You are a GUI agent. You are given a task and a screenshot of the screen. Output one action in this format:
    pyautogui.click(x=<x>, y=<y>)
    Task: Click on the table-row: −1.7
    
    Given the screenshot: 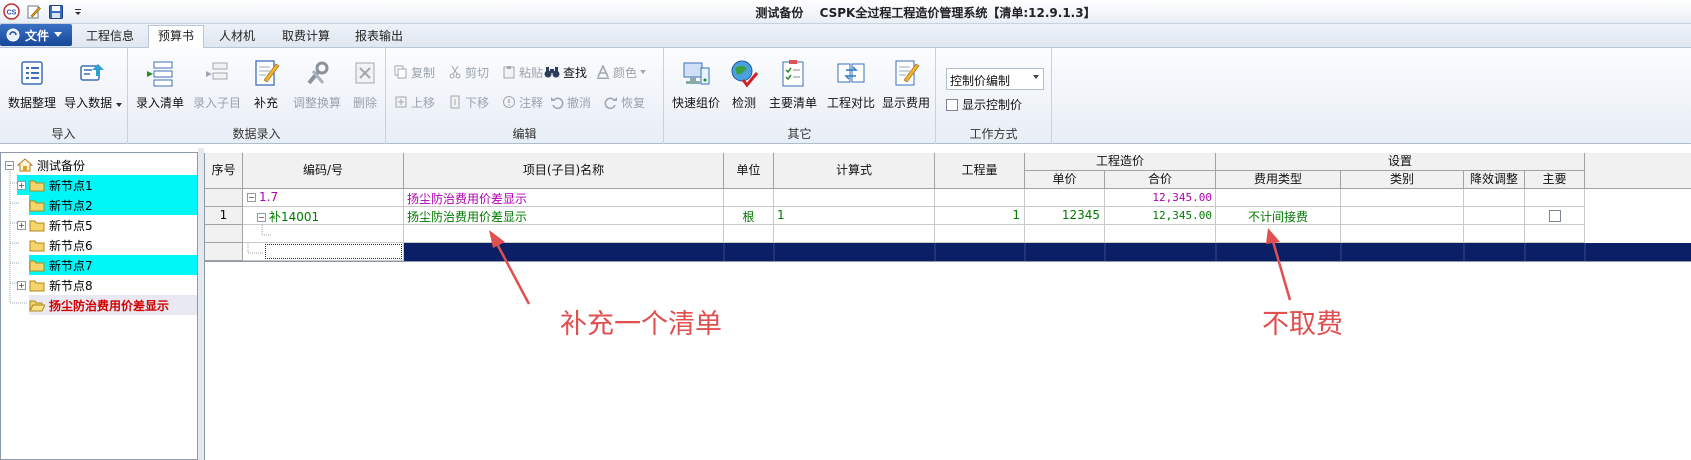 What is the action you would take?
    pyautogui.click(x=323, y=198)
    